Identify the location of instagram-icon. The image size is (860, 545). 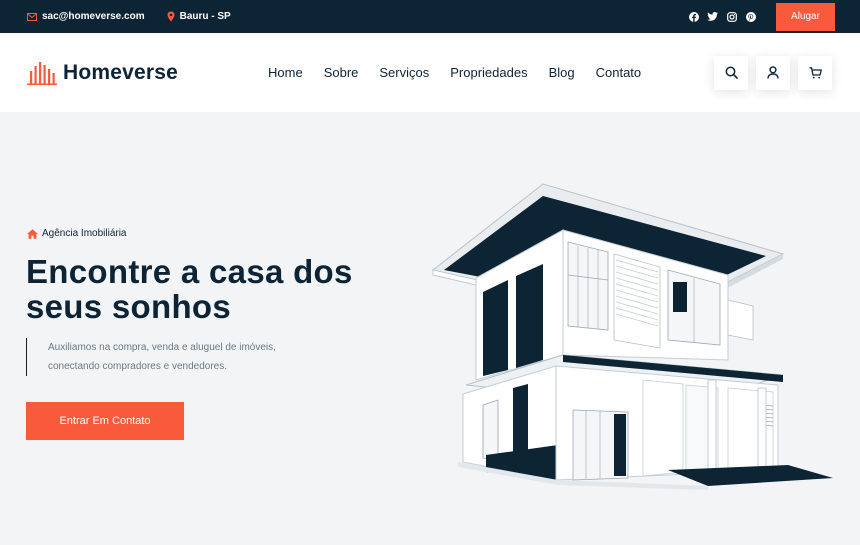
(731, 16).